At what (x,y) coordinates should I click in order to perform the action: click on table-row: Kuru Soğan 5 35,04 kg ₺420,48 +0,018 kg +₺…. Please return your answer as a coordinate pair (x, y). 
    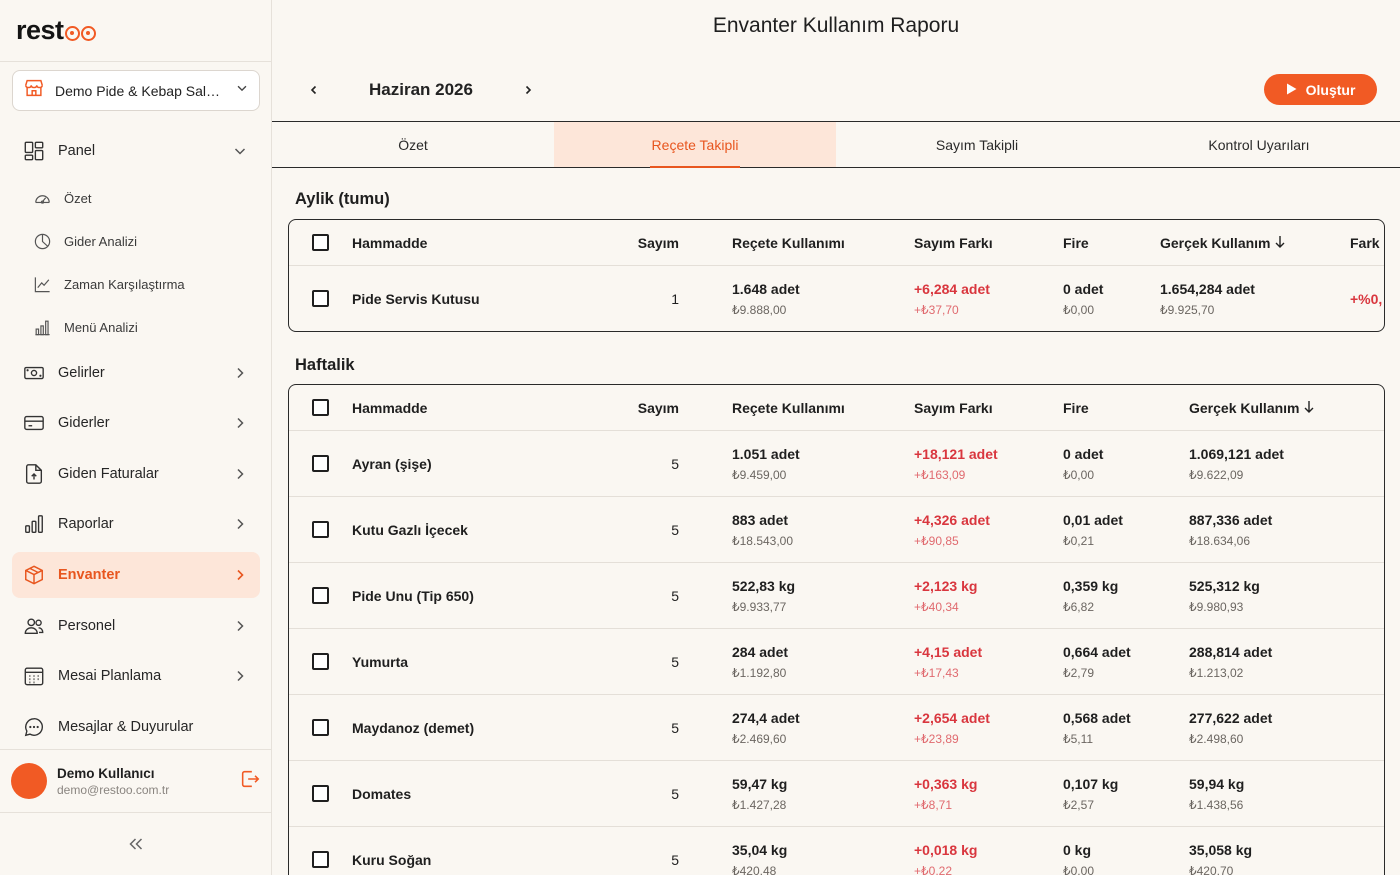
    Looking at the image, I should click on (836, 851).